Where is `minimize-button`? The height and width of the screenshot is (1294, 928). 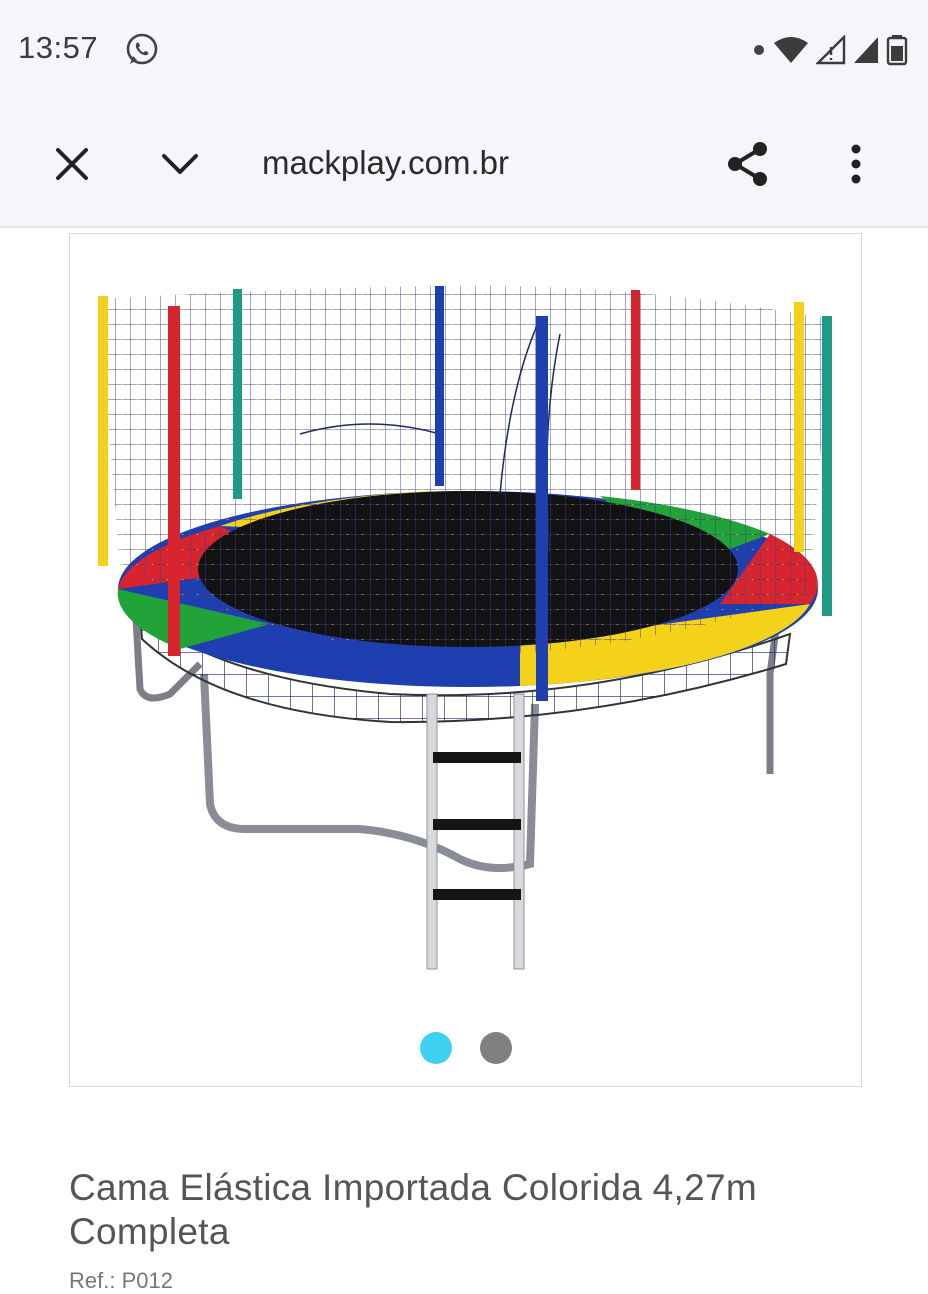 minimize-button is located at coordinates (180, 164).